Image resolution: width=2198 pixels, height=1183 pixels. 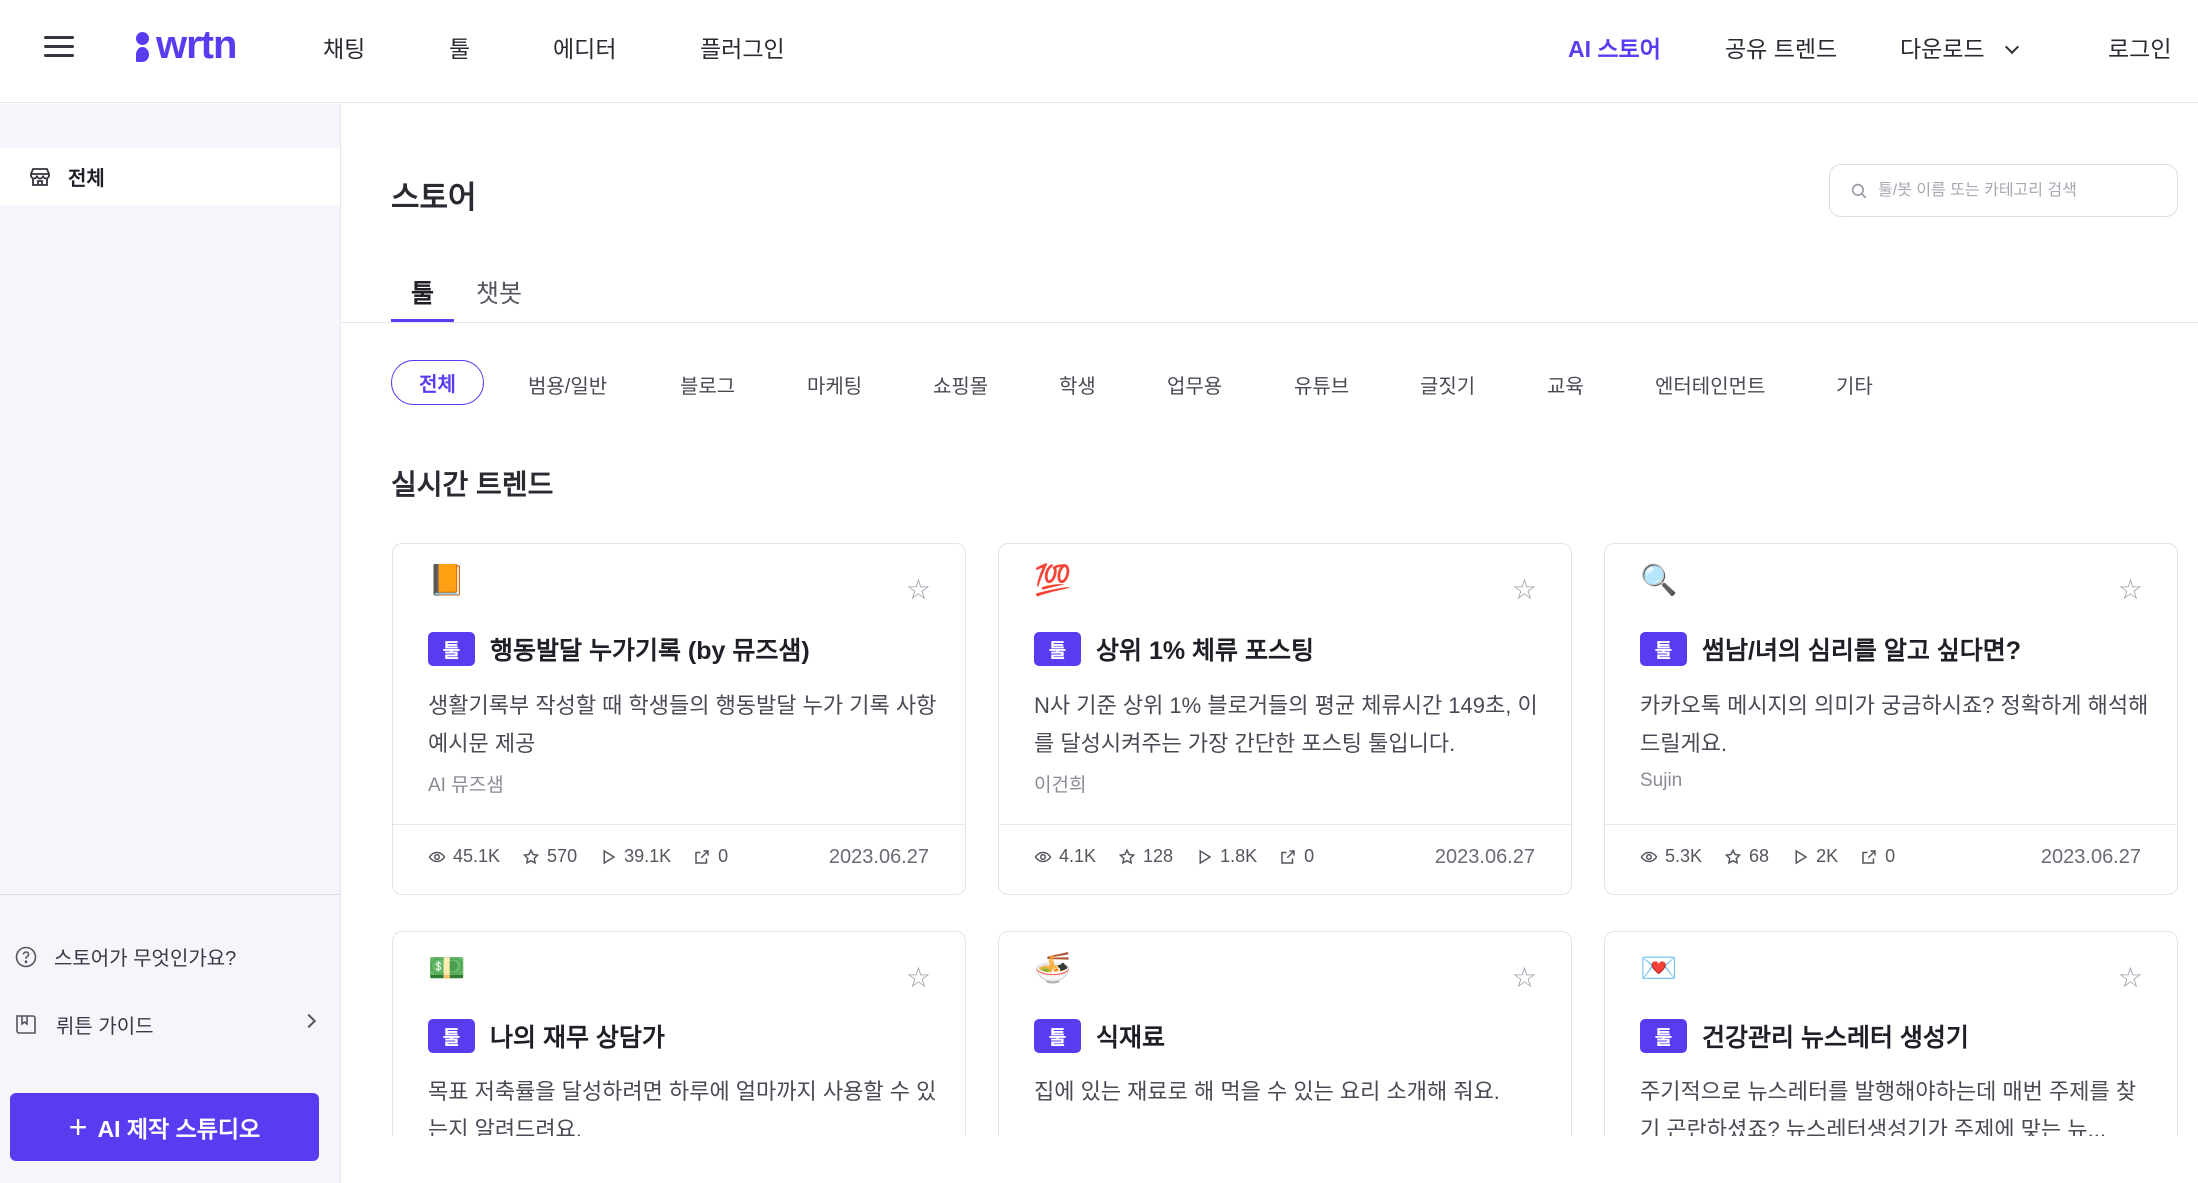 I want to click on logo-mark, so click(x=143, y=45).